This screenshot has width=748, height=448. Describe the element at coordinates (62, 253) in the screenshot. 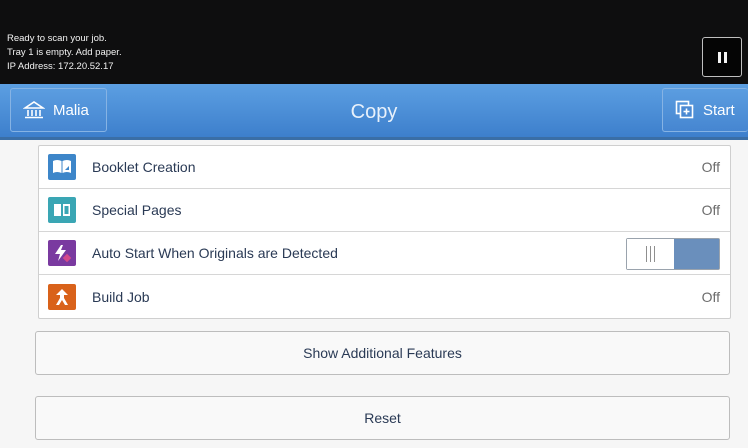

I see `auto-start-icon` at that location.